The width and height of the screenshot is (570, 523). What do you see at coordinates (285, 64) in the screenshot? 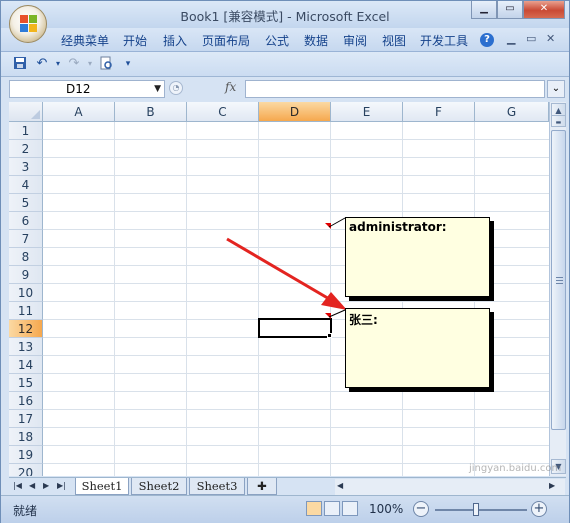
I see `quick-access-toolbar: ↶ ▾ ↷ ▾ ▾` at bounding box center [285, 64].